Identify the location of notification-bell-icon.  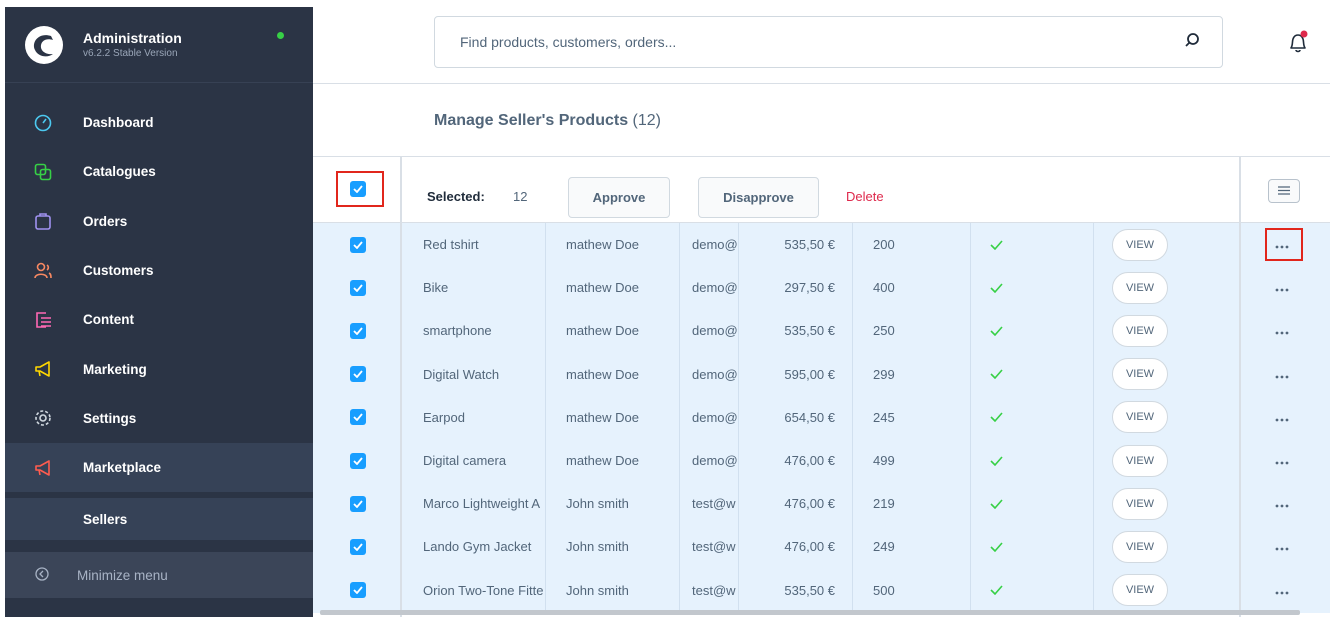
(1298, 44).